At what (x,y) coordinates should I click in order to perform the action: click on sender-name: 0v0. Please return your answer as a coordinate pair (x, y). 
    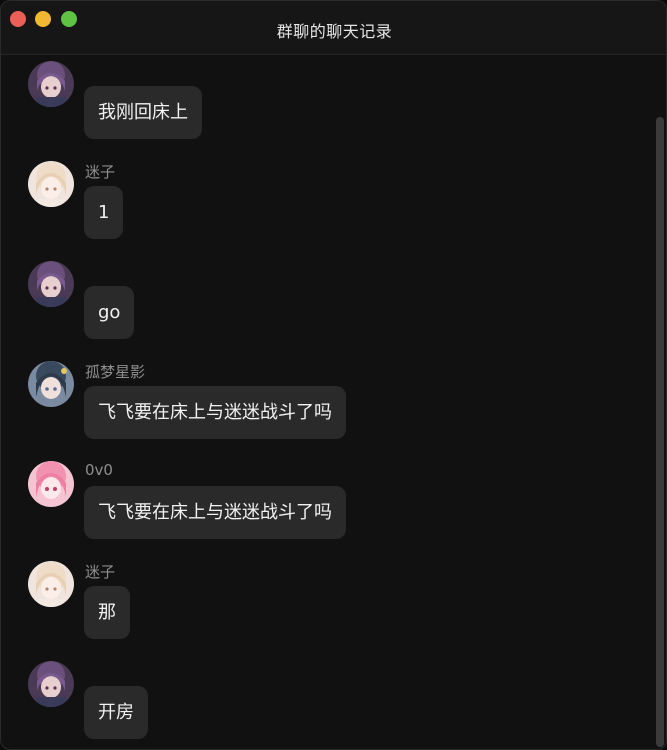
    Looking at the image, I should click on (99, 470).